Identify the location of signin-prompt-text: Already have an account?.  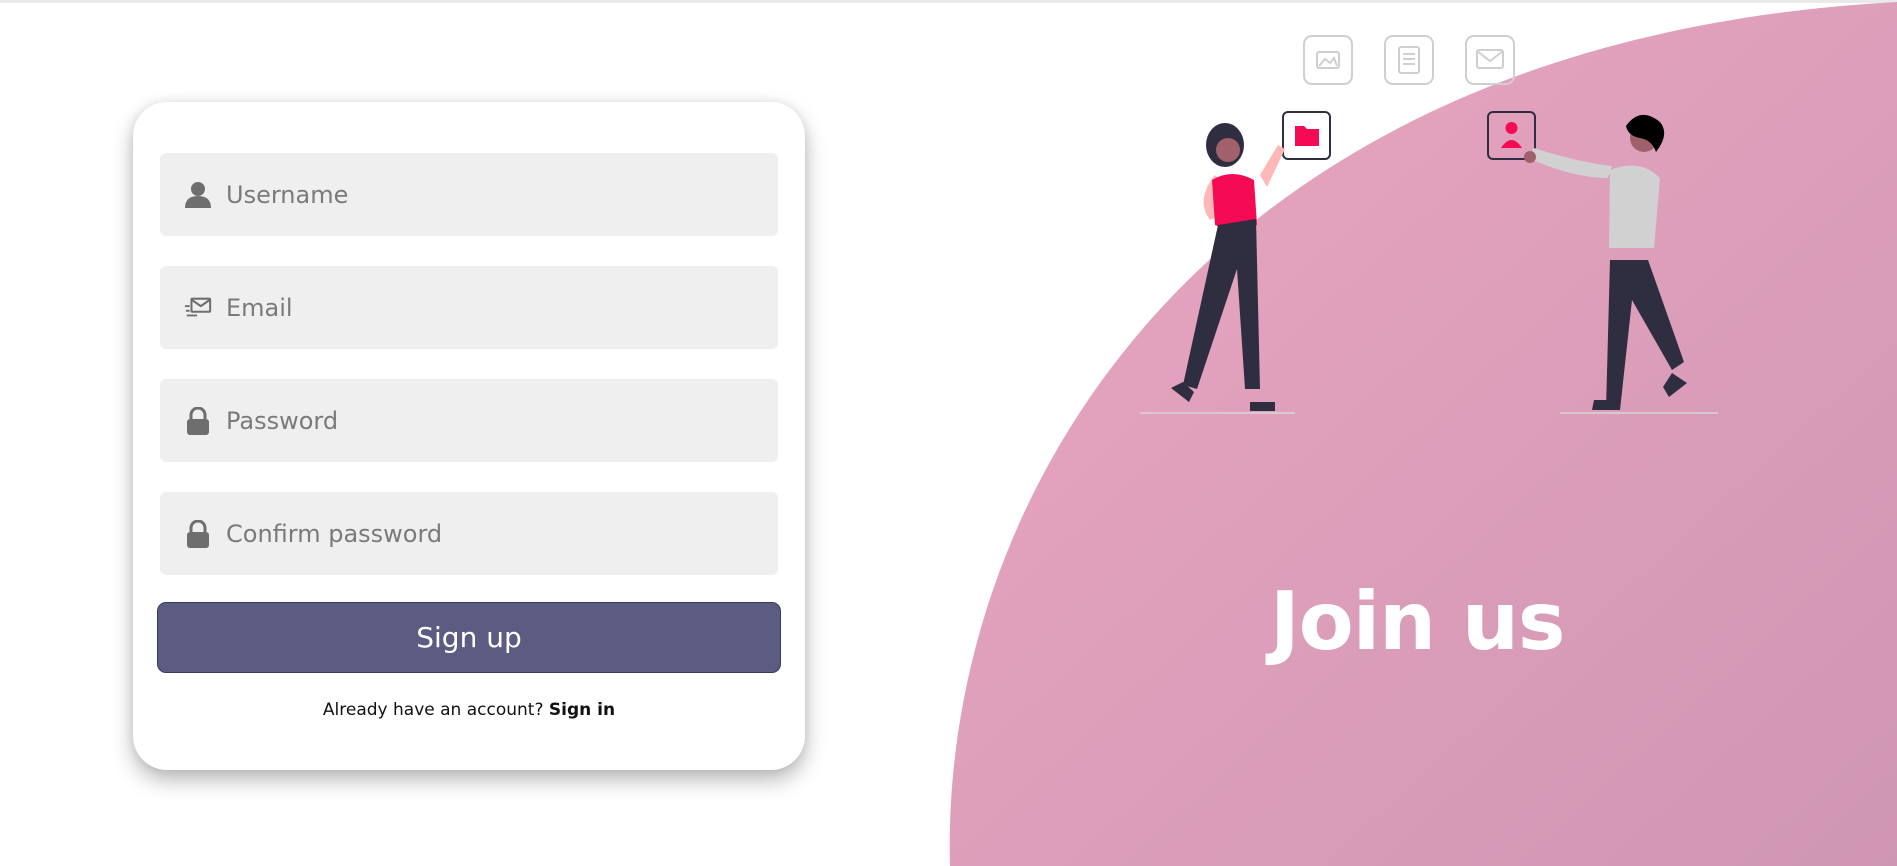
(433, 710).